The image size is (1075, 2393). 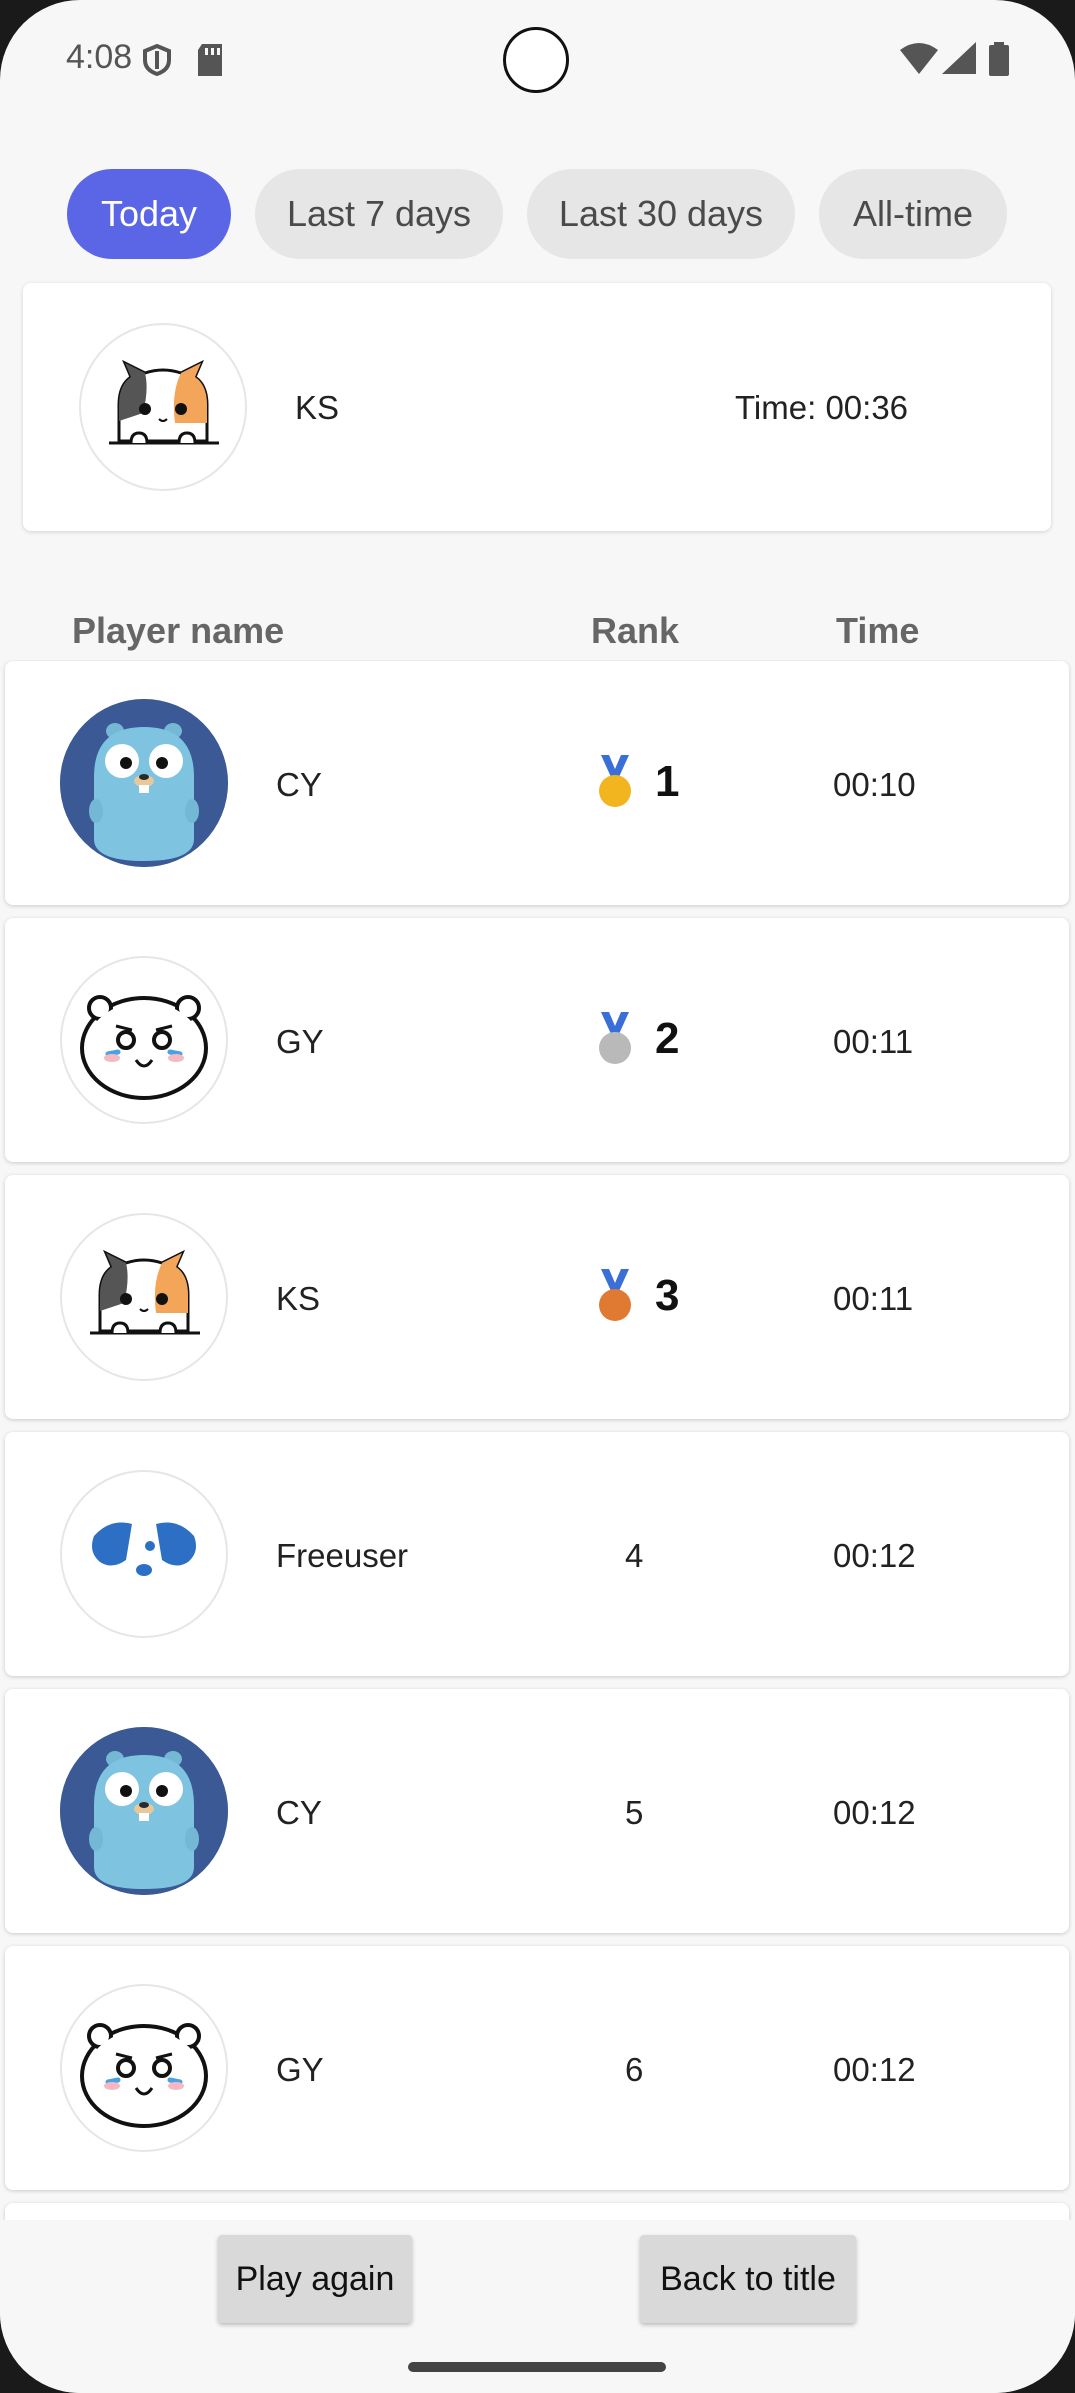 I want to click on tab-last-30-days: Last 30 days, so click(x=661, y=214).